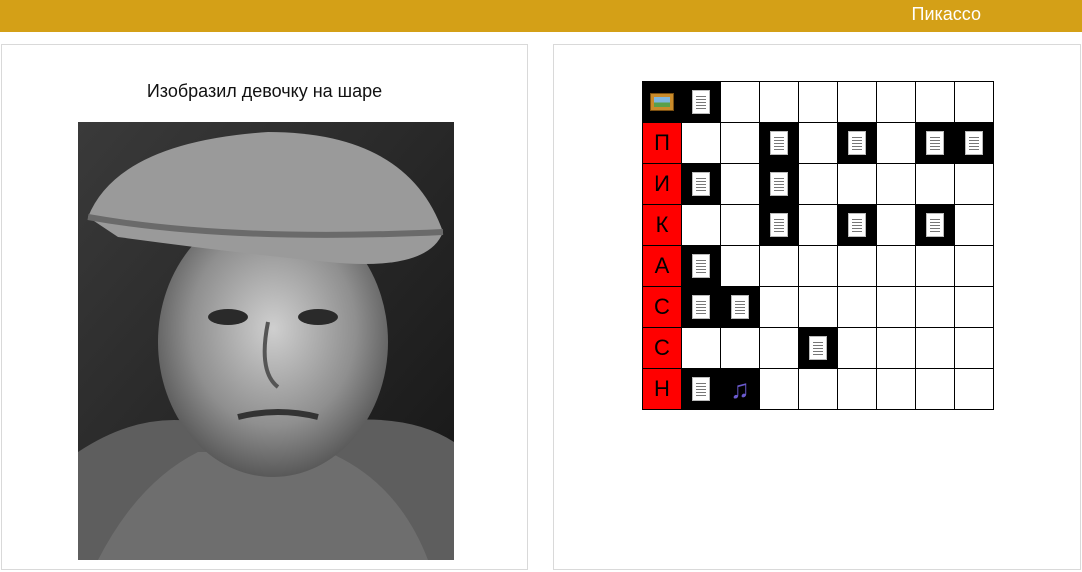 The width and height of the screenshot is (1082, 572). I want to click on crossword-row: К, so click(818, 225).